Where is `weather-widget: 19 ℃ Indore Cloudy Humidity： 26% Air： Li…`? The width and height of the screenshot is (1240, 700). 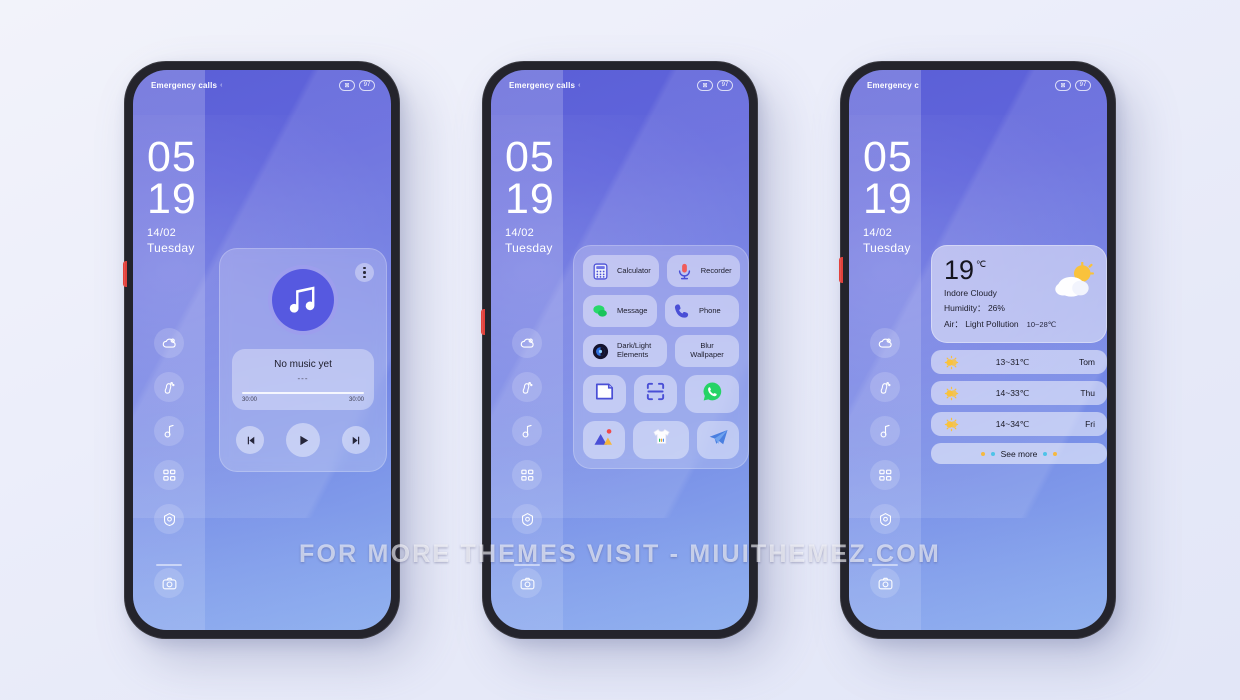
weather-widget: 19 ℃ Indore Cloudy Humidity： 26% Air： Li… is located at coordinates (1019, 354).